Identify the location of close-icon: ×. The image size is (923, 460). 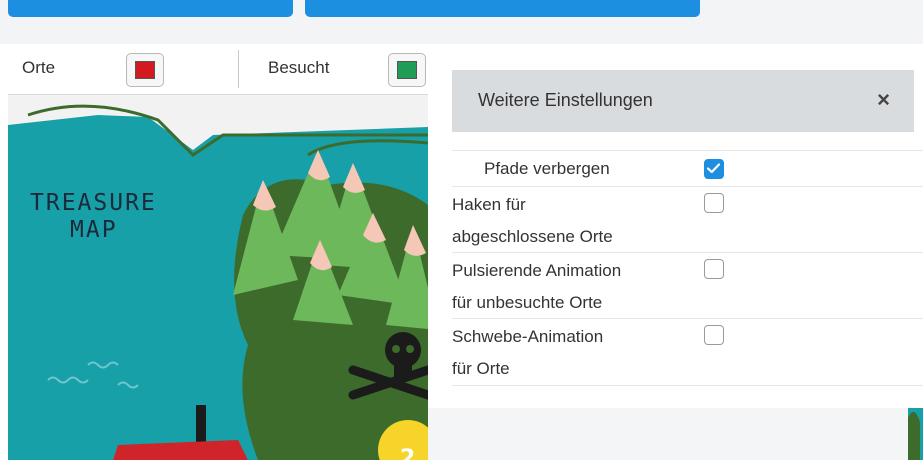
(883, 100).